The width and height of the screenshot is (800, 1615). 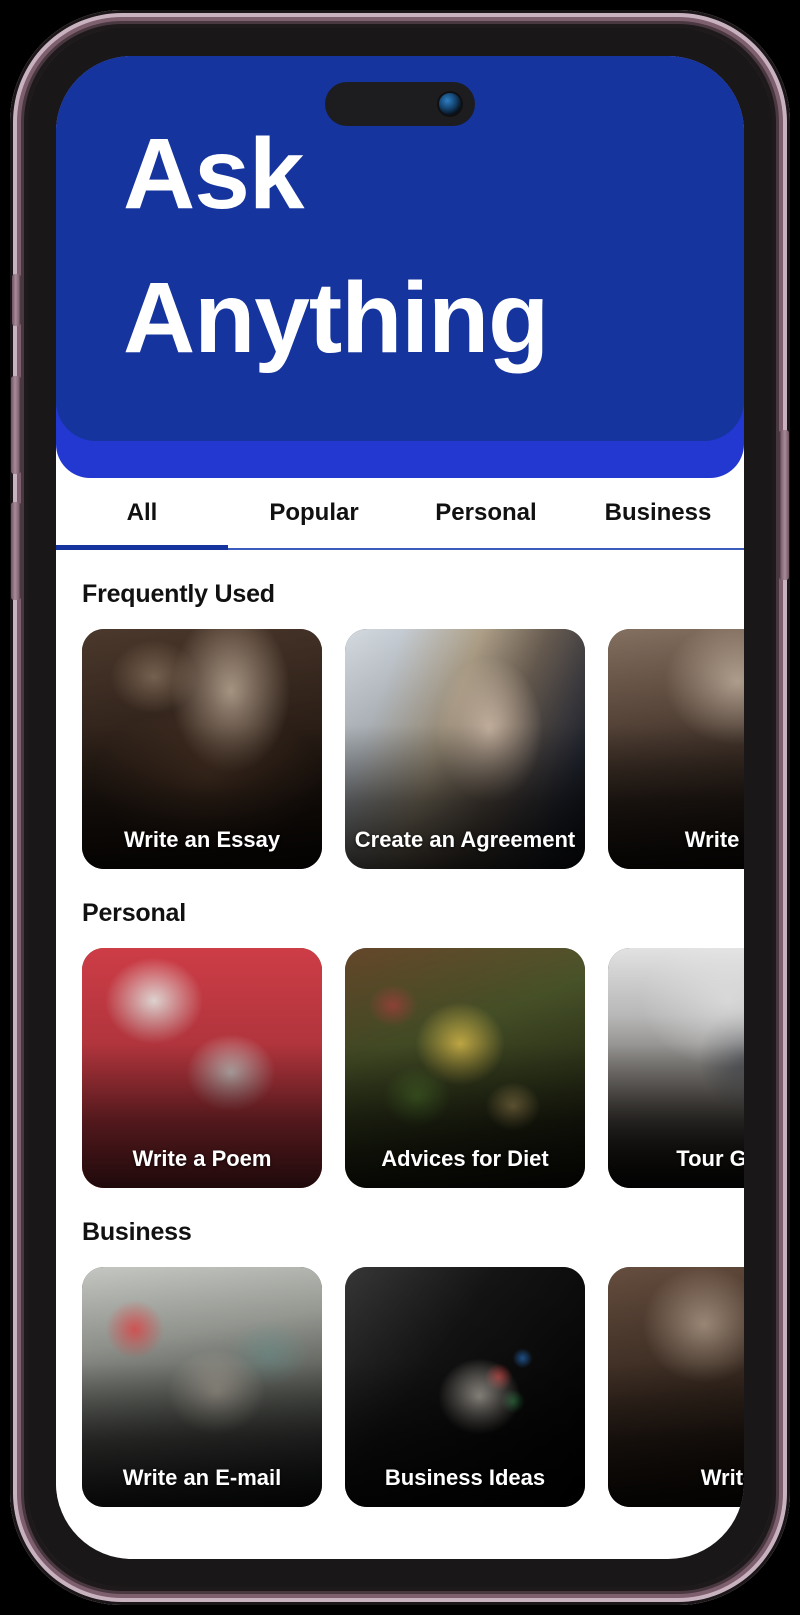 I want to click on card-label: Create an Agreement, so click(x=465, y=840).